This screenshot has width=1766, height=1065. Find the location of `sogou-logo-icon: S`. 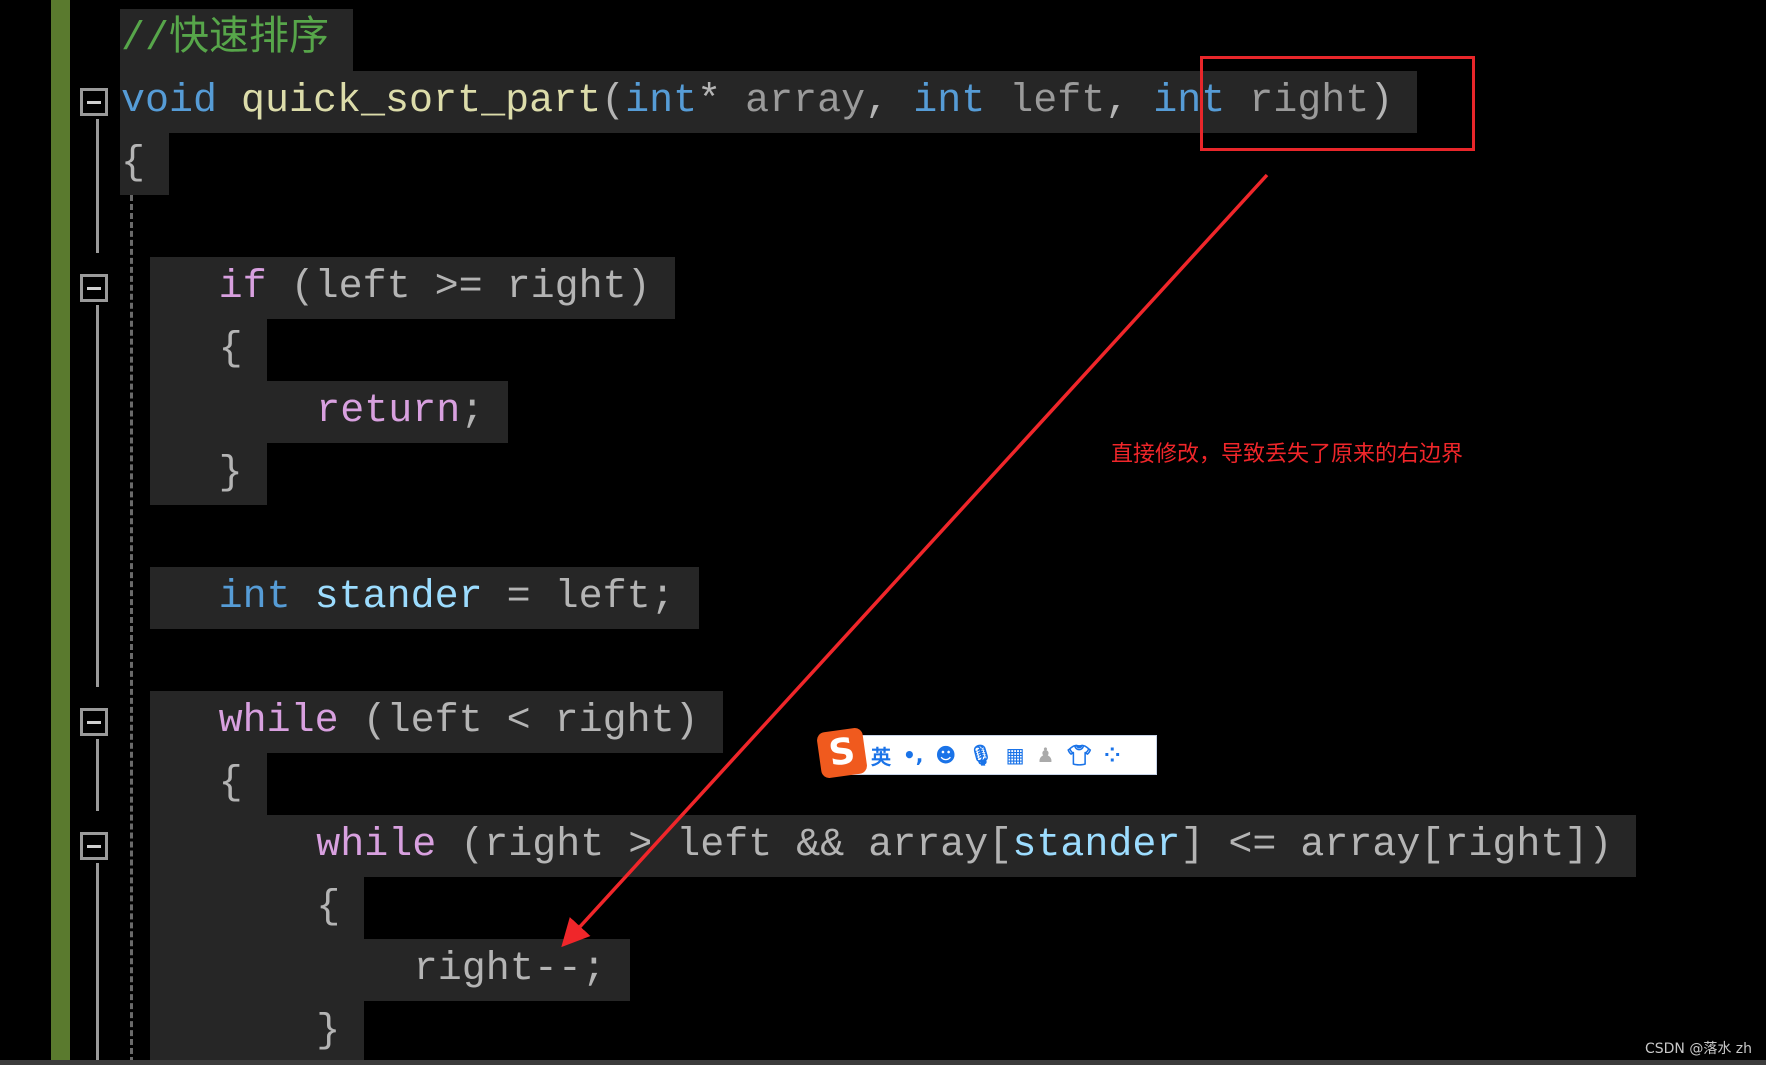

sogou-logo-icon: S is located at coordinates (842, 753).